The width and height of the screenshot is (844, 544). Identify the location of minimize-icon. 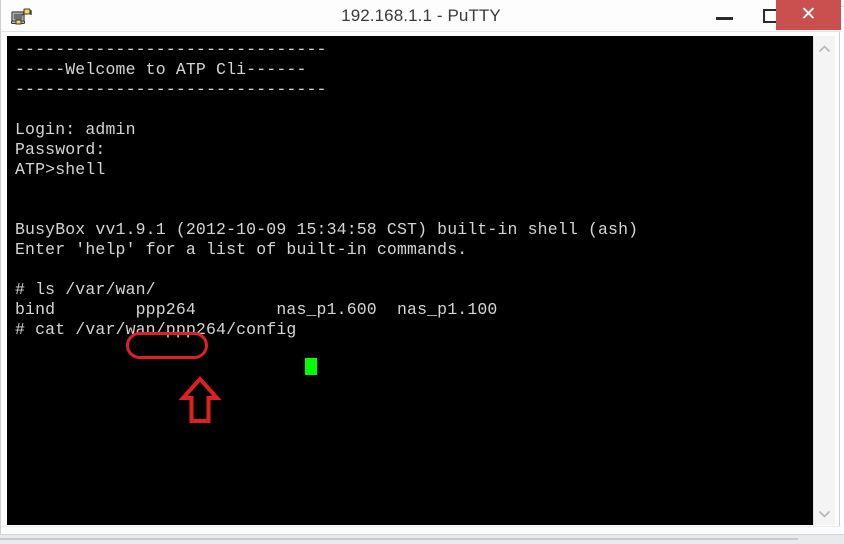
(724, 18).